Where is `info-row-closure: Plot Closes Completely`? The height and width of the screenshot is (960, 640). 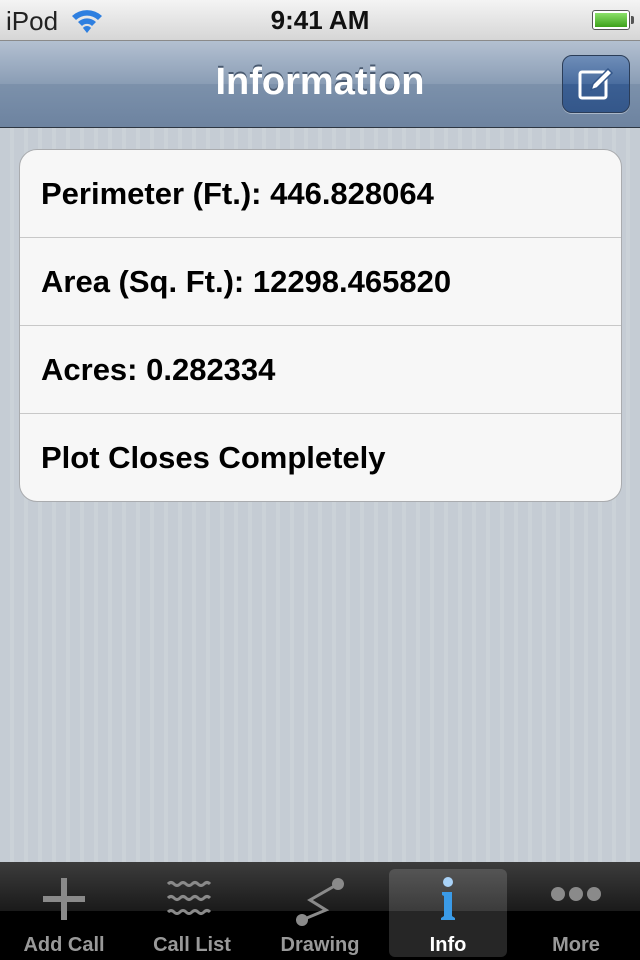
info-row-closure: Plot Closes Completely is located at coordinates (320, 457).